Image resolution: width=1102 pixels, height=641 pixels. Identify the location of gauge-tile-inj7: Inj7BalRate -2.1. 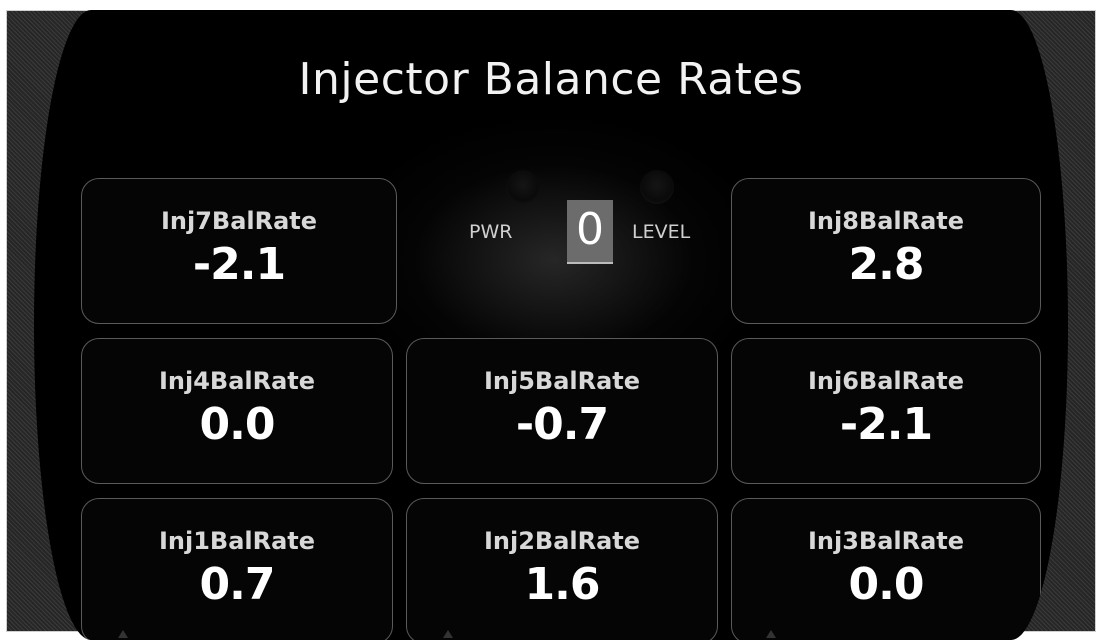
(239, 251).